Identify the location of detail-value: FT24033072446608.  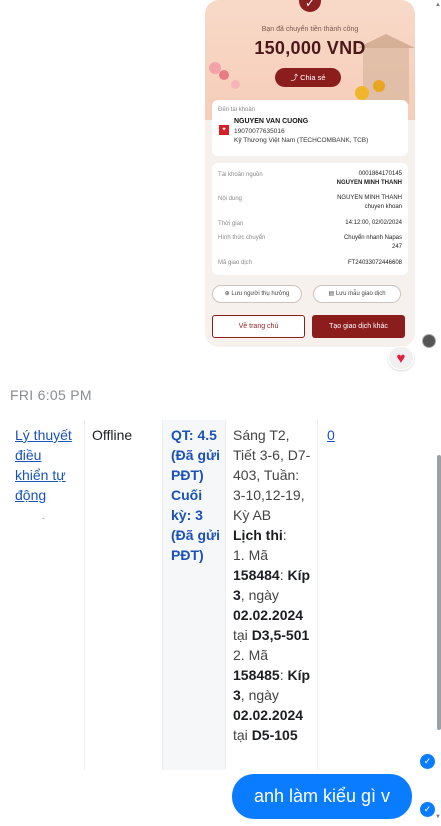
(374, 263).